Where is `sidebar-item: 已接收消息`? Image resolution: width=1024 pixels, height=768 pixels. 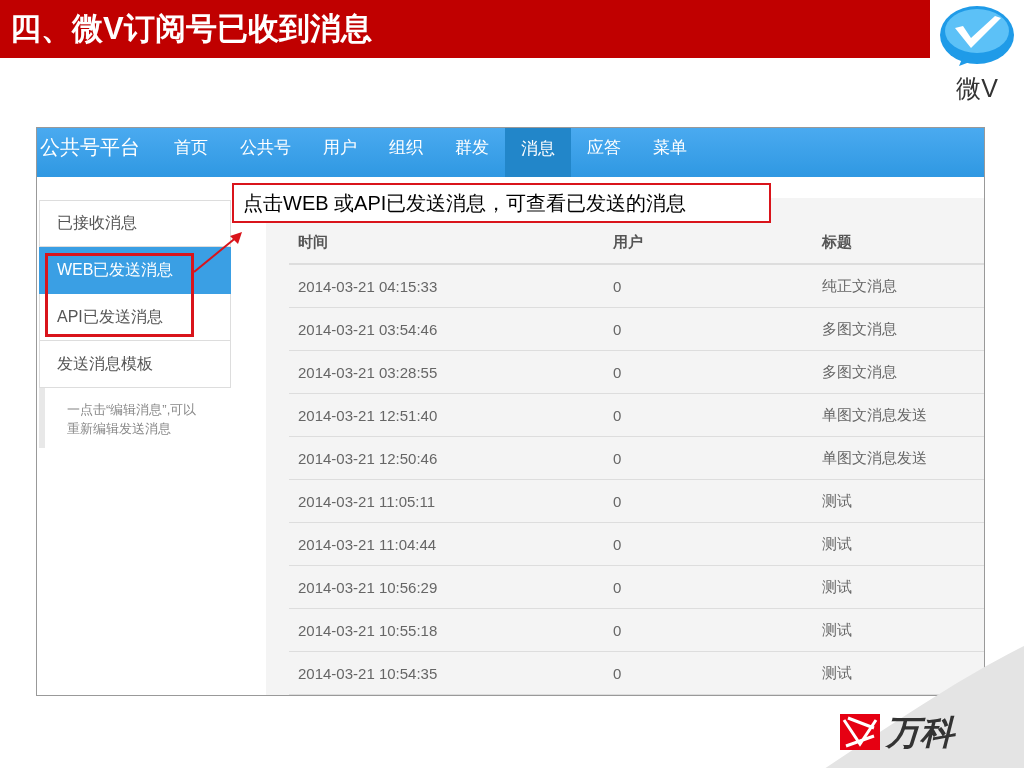 sidebar-item: 已接收消息 is located at coordinates (135, 223).